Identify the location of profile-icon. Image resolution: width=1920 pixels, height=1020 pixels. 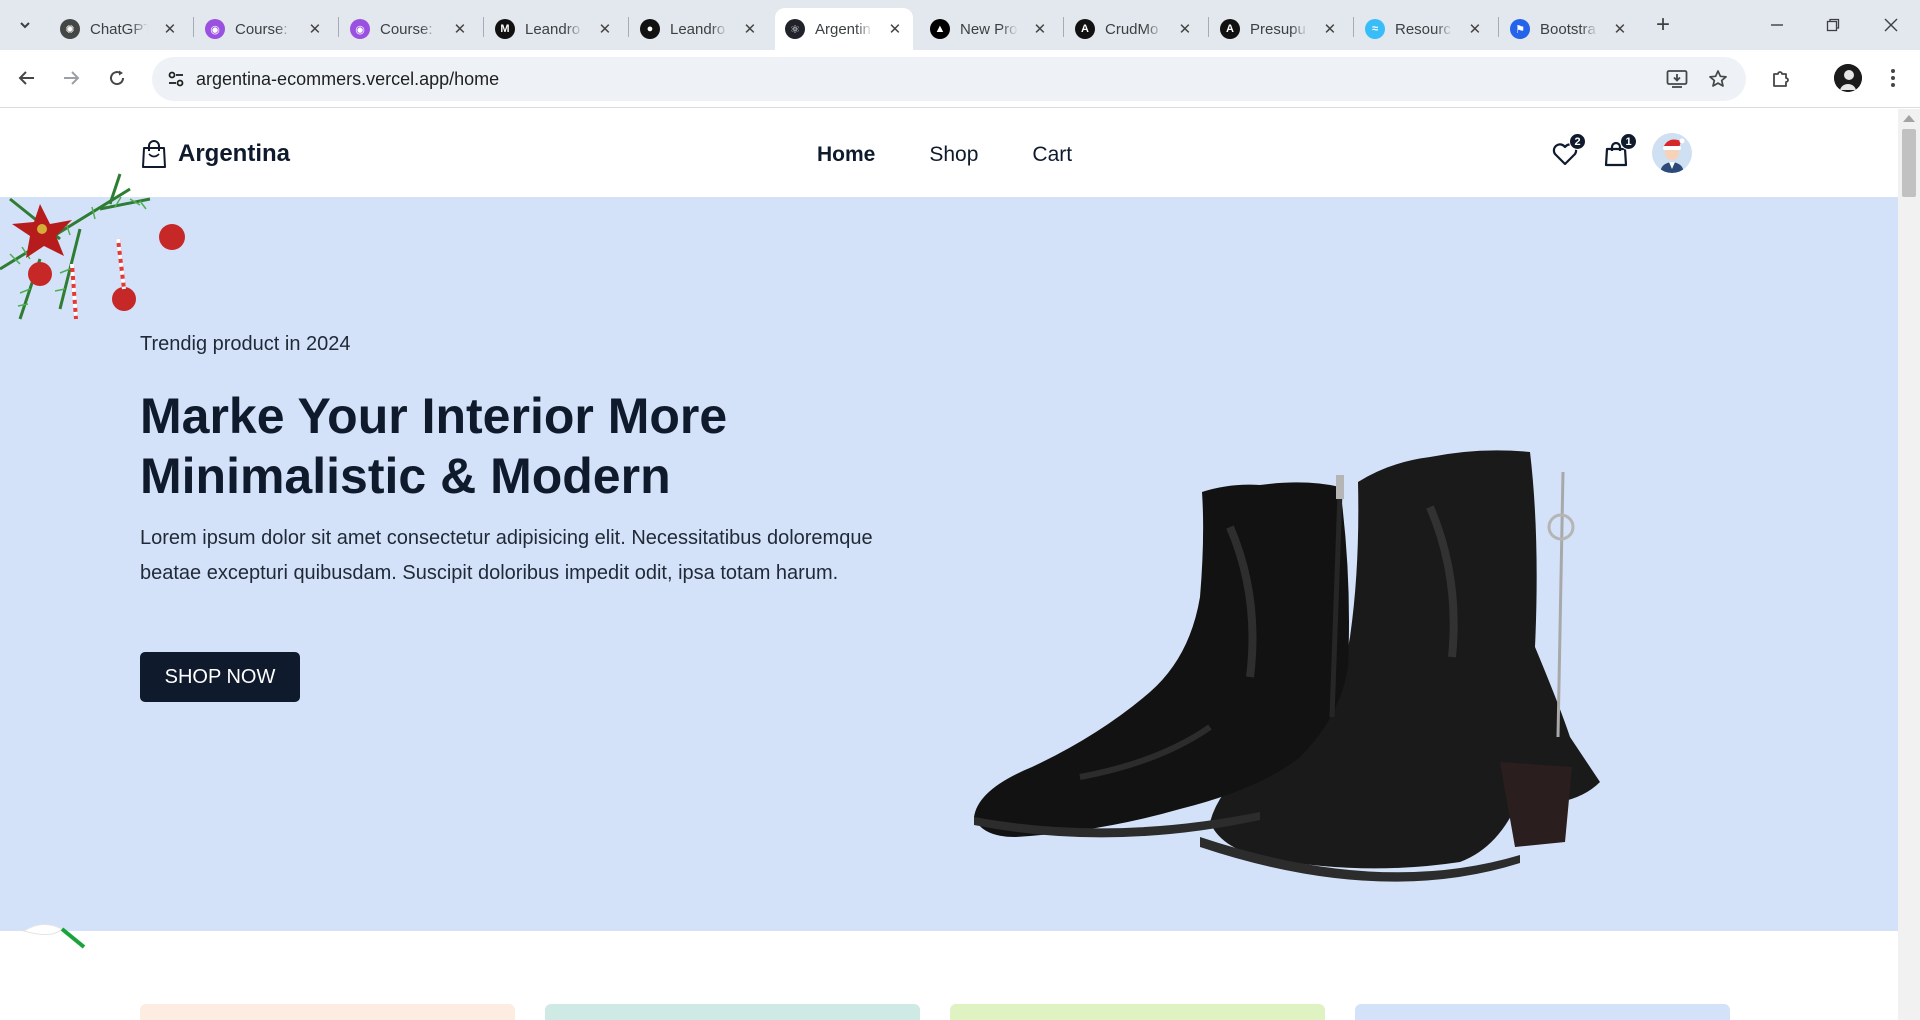
(1848, 78).